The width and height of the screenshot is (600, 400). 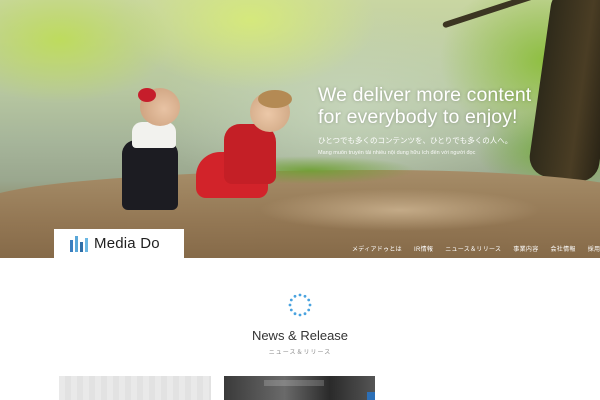 I want to click on hero-headline-line1: We deliver more content, so click(x=425, y=95).